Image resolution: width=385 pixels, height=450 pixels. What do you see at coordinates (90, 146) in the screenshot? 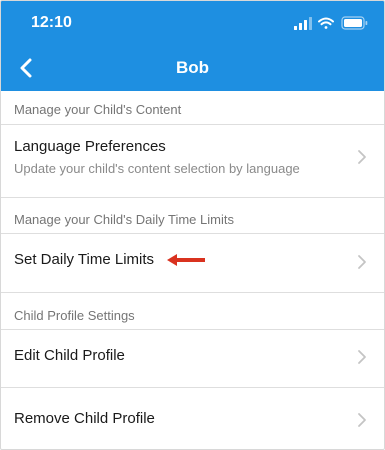
I see `row-title: Language Preferences` at bounding box center [90, 146].